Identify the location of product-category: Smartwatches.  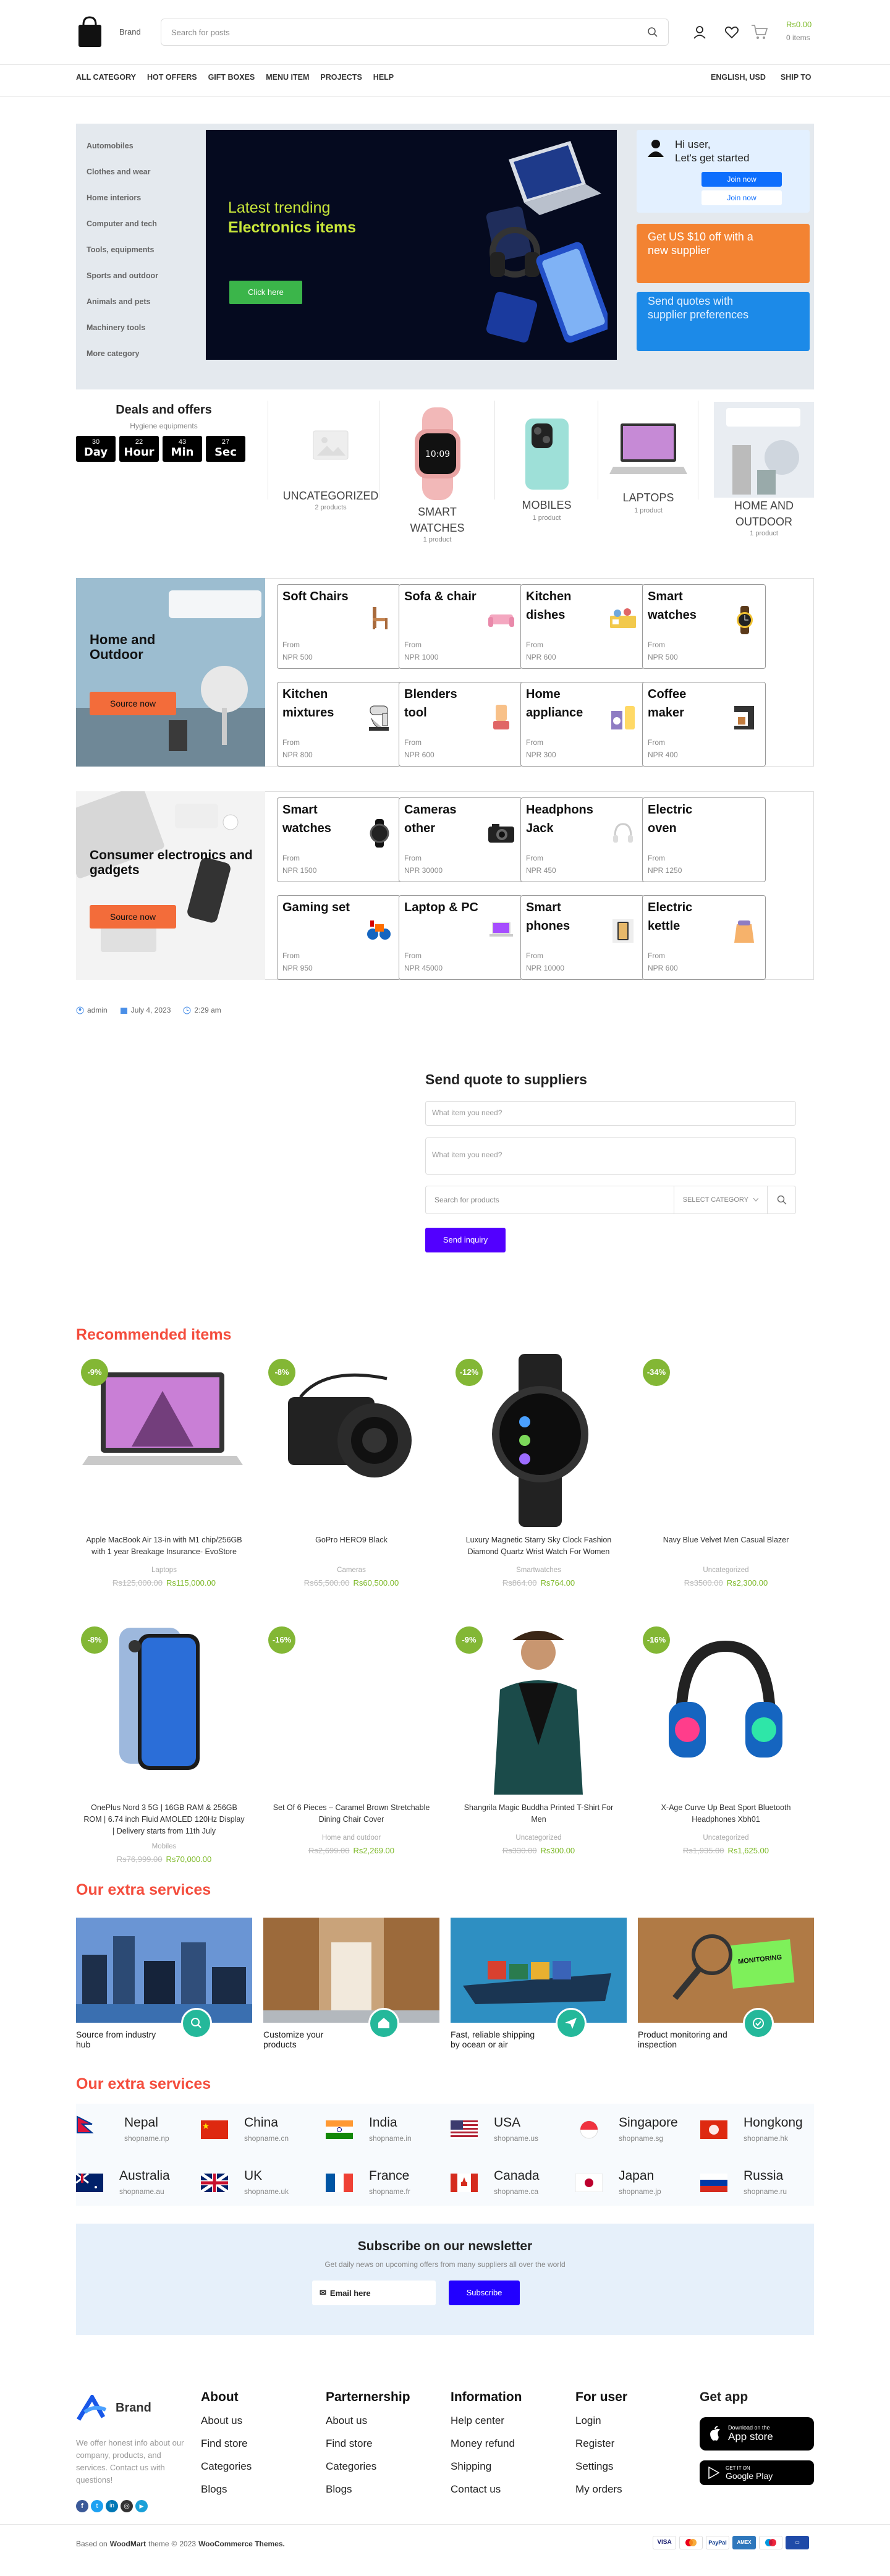
(539, 1570).